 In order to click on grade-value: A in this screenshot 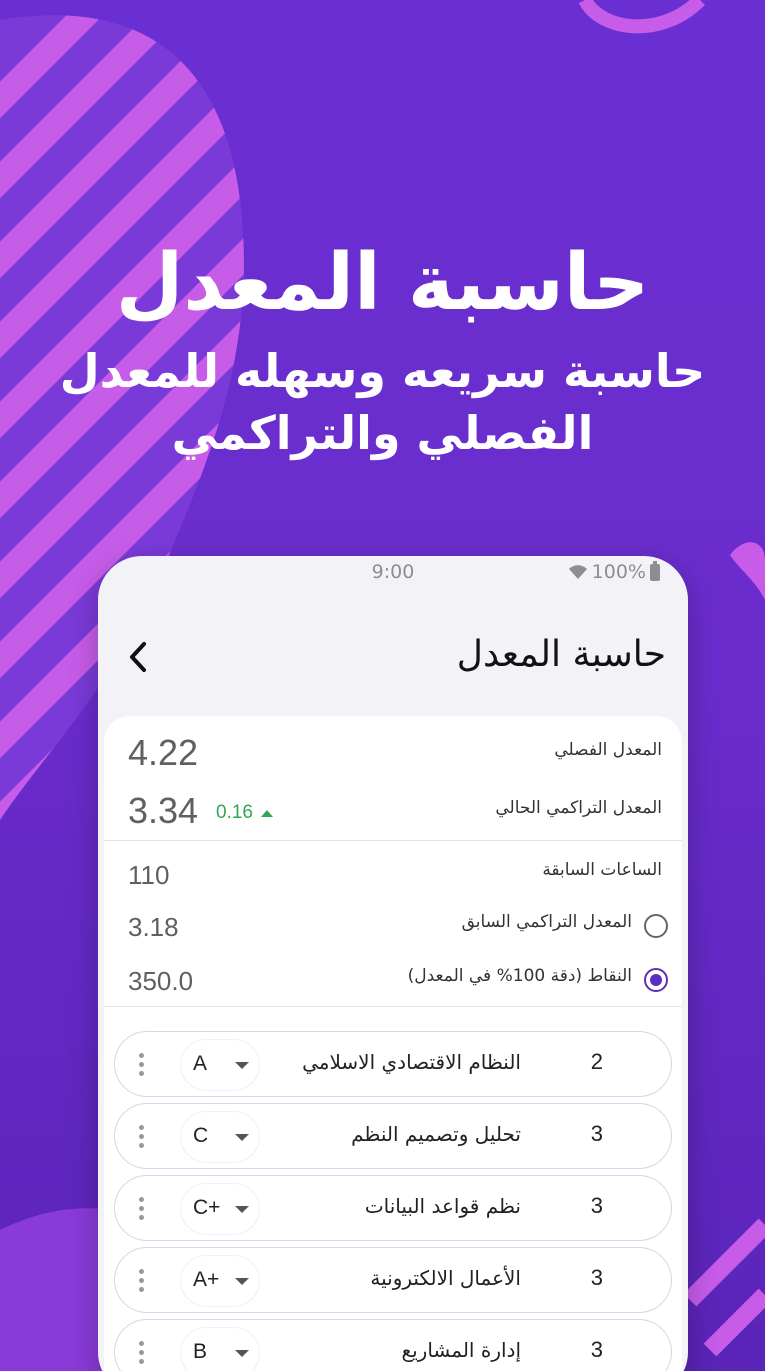, I will do `click(200, 1063)`.